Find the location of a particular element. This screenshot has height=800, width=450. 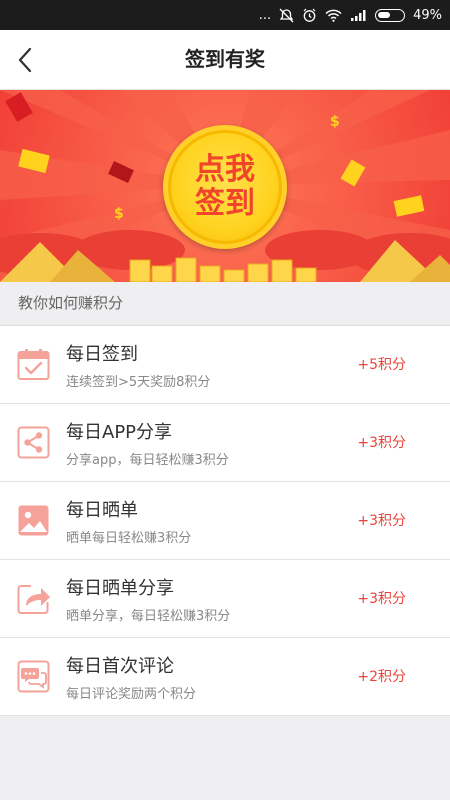

forward-icon is located at coordinates (33, 599).